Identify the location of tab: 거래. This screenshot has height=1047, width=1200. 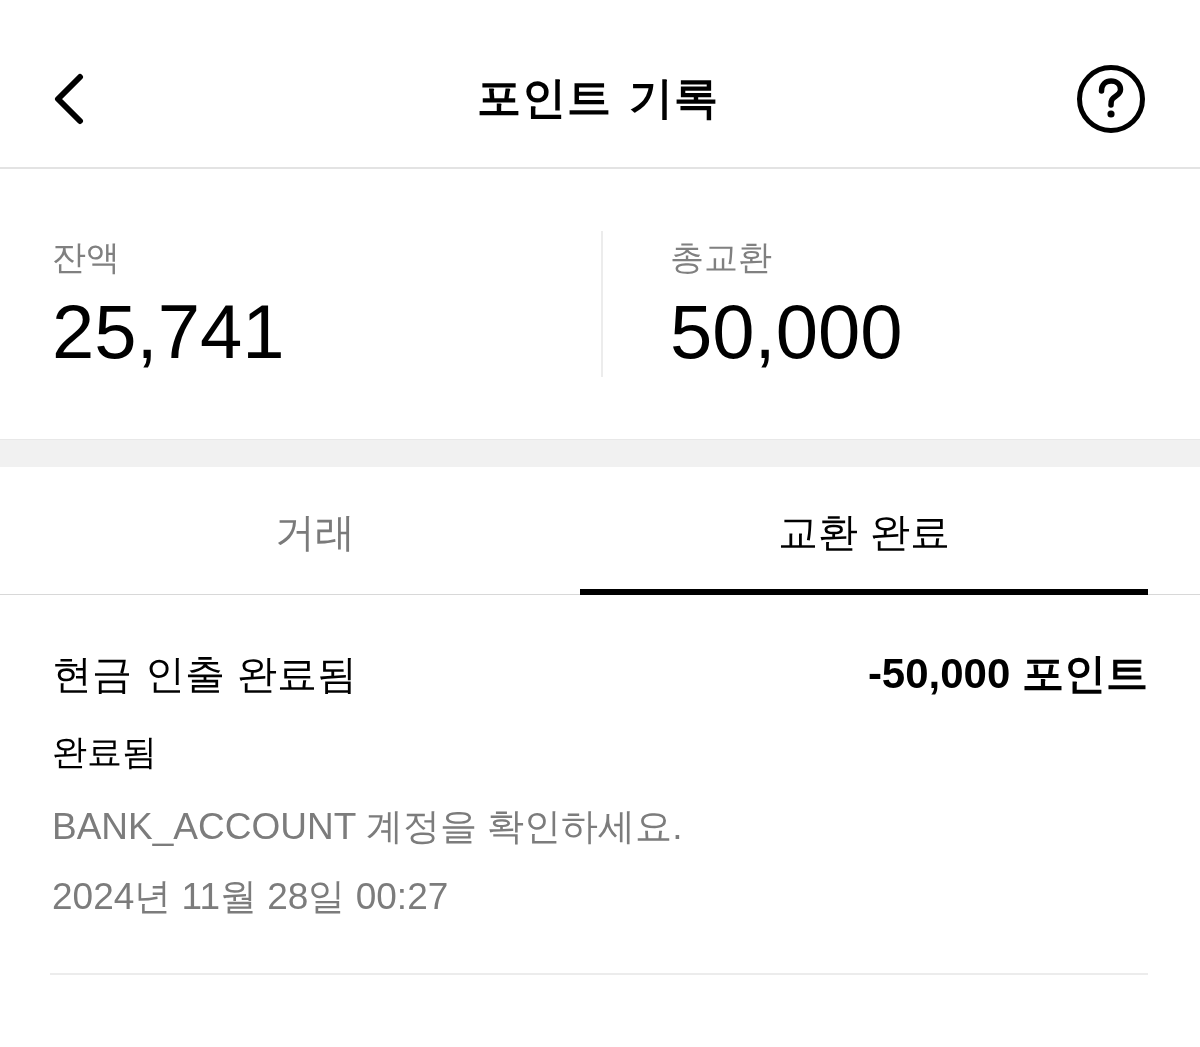
(315, 531).